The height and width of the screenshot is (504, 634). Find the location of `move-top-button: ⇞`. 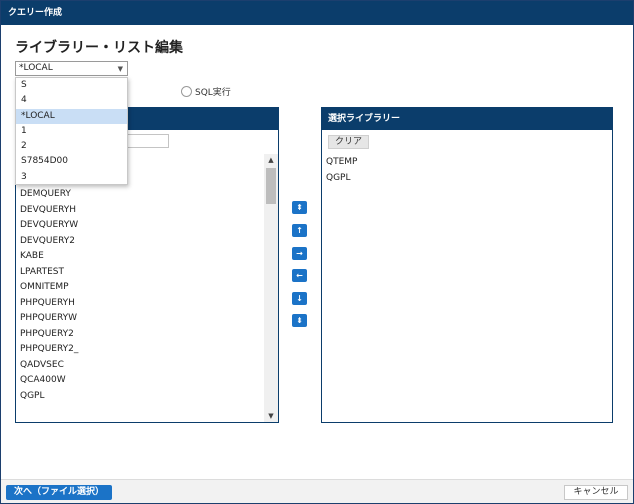

move-top-button: ⇞ is located at coordinates (299, 207).